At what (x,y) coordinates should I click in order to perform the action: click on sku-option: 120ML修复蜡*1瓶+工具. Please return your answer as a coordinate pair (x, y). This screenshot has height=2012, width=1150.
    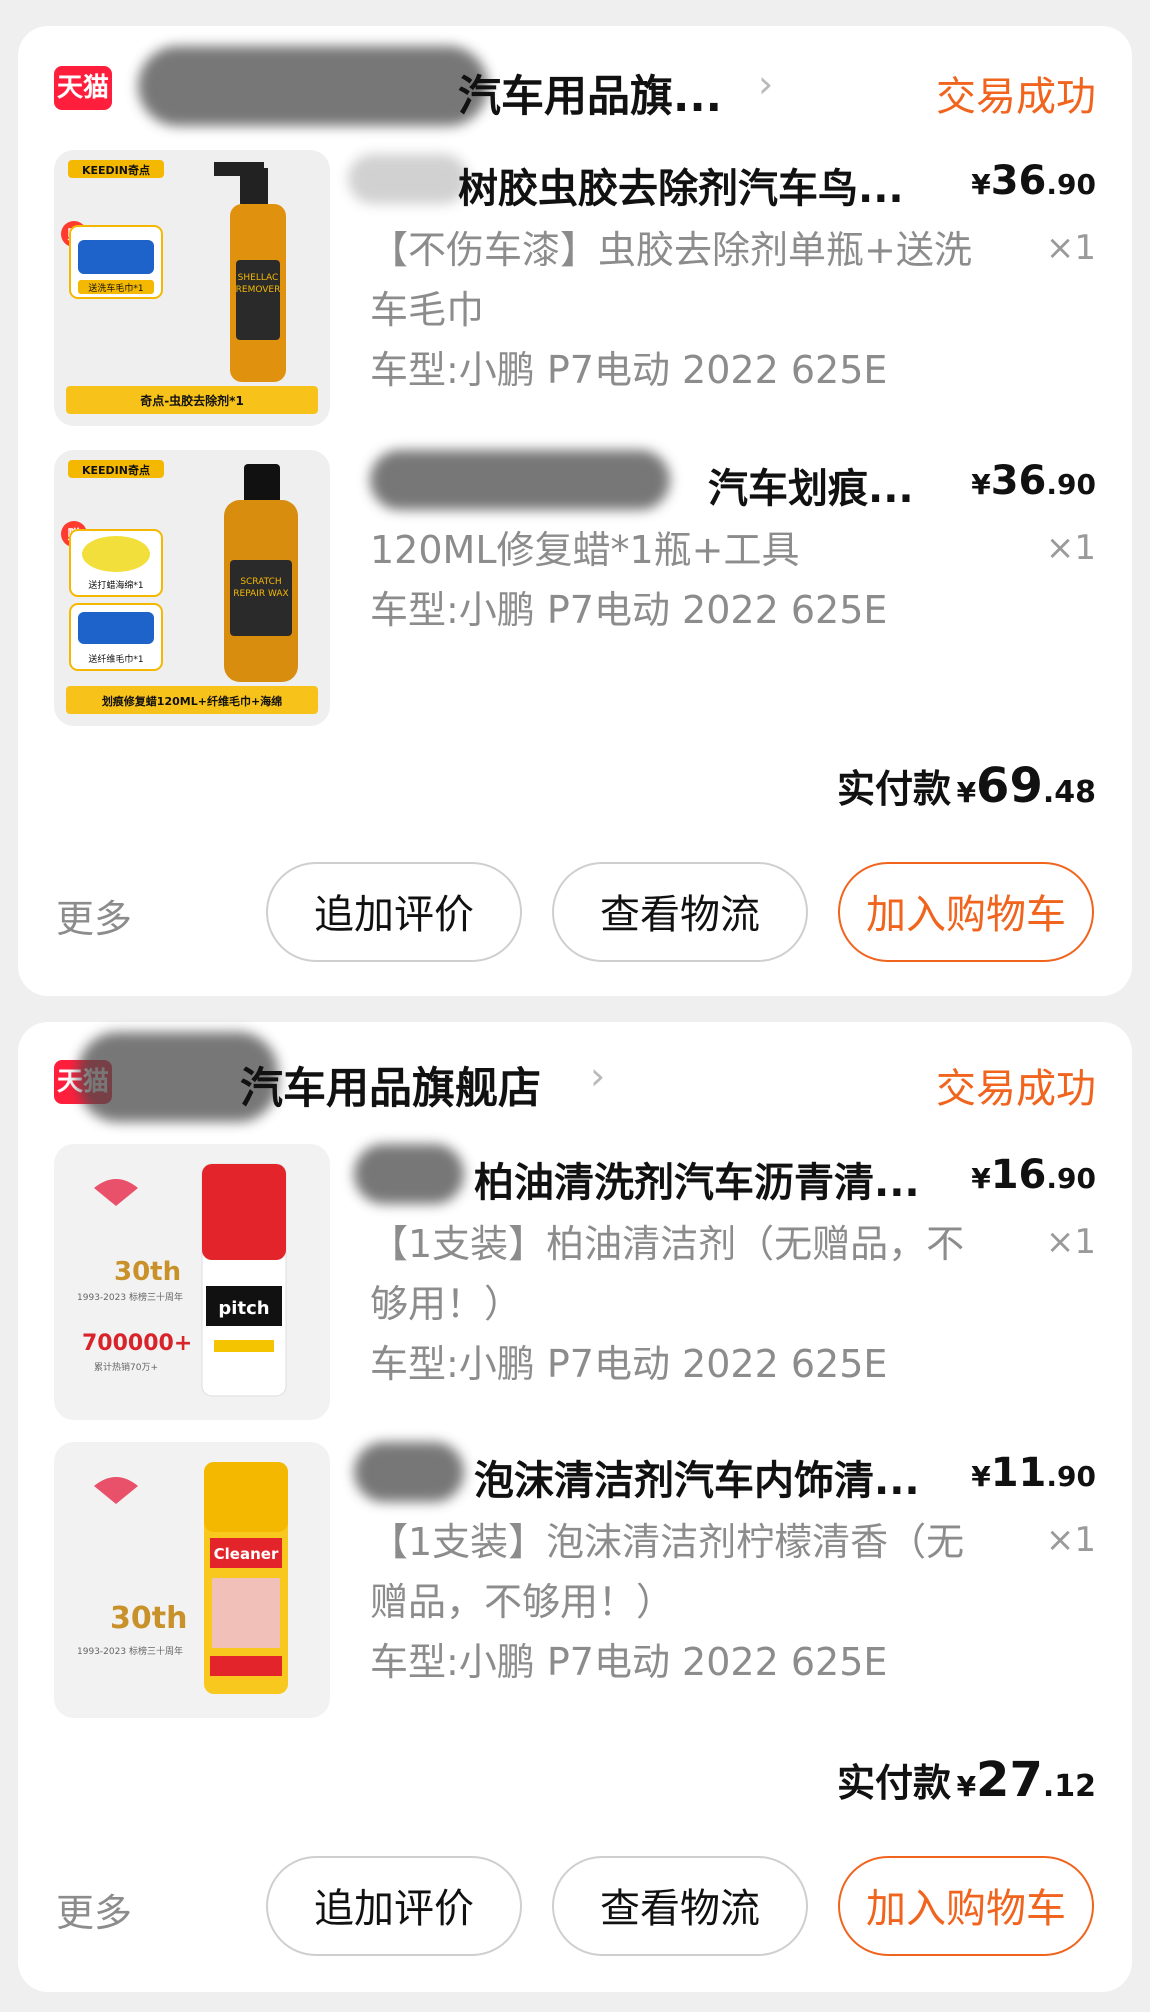
    Looking at the image, I should click on (585, 550).